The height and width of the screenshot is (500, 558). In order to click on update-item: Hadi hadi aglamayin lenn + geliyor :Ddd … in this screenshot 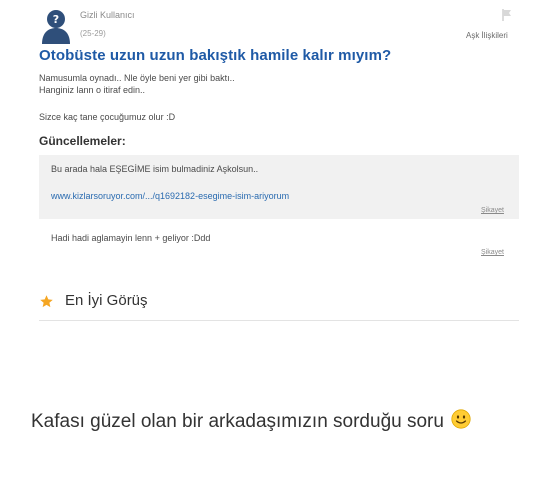, I will do `click(279, 242)`.